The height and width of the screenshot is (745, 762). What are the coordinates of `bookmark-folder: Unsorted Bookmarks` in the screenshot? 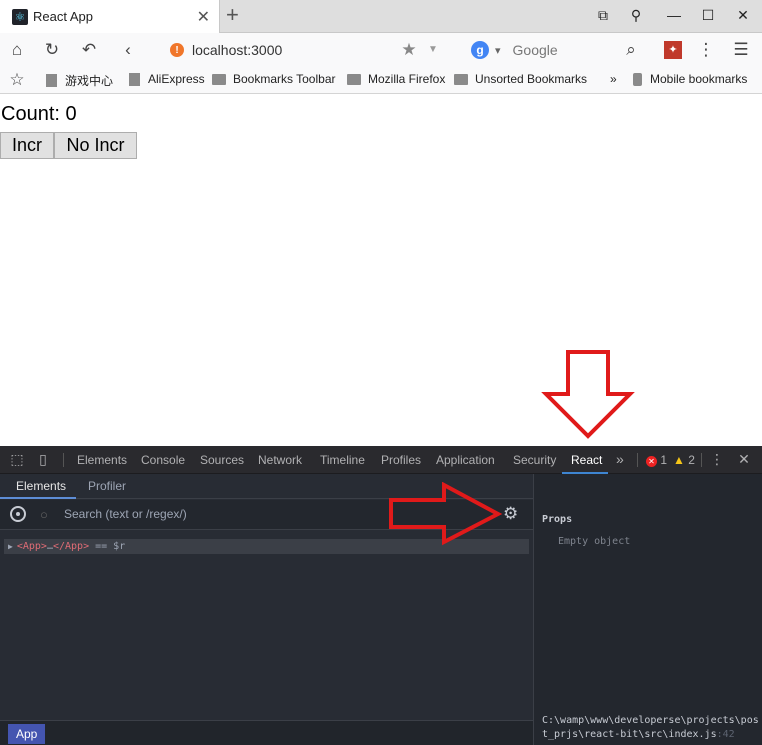 It's located at (520, 79).